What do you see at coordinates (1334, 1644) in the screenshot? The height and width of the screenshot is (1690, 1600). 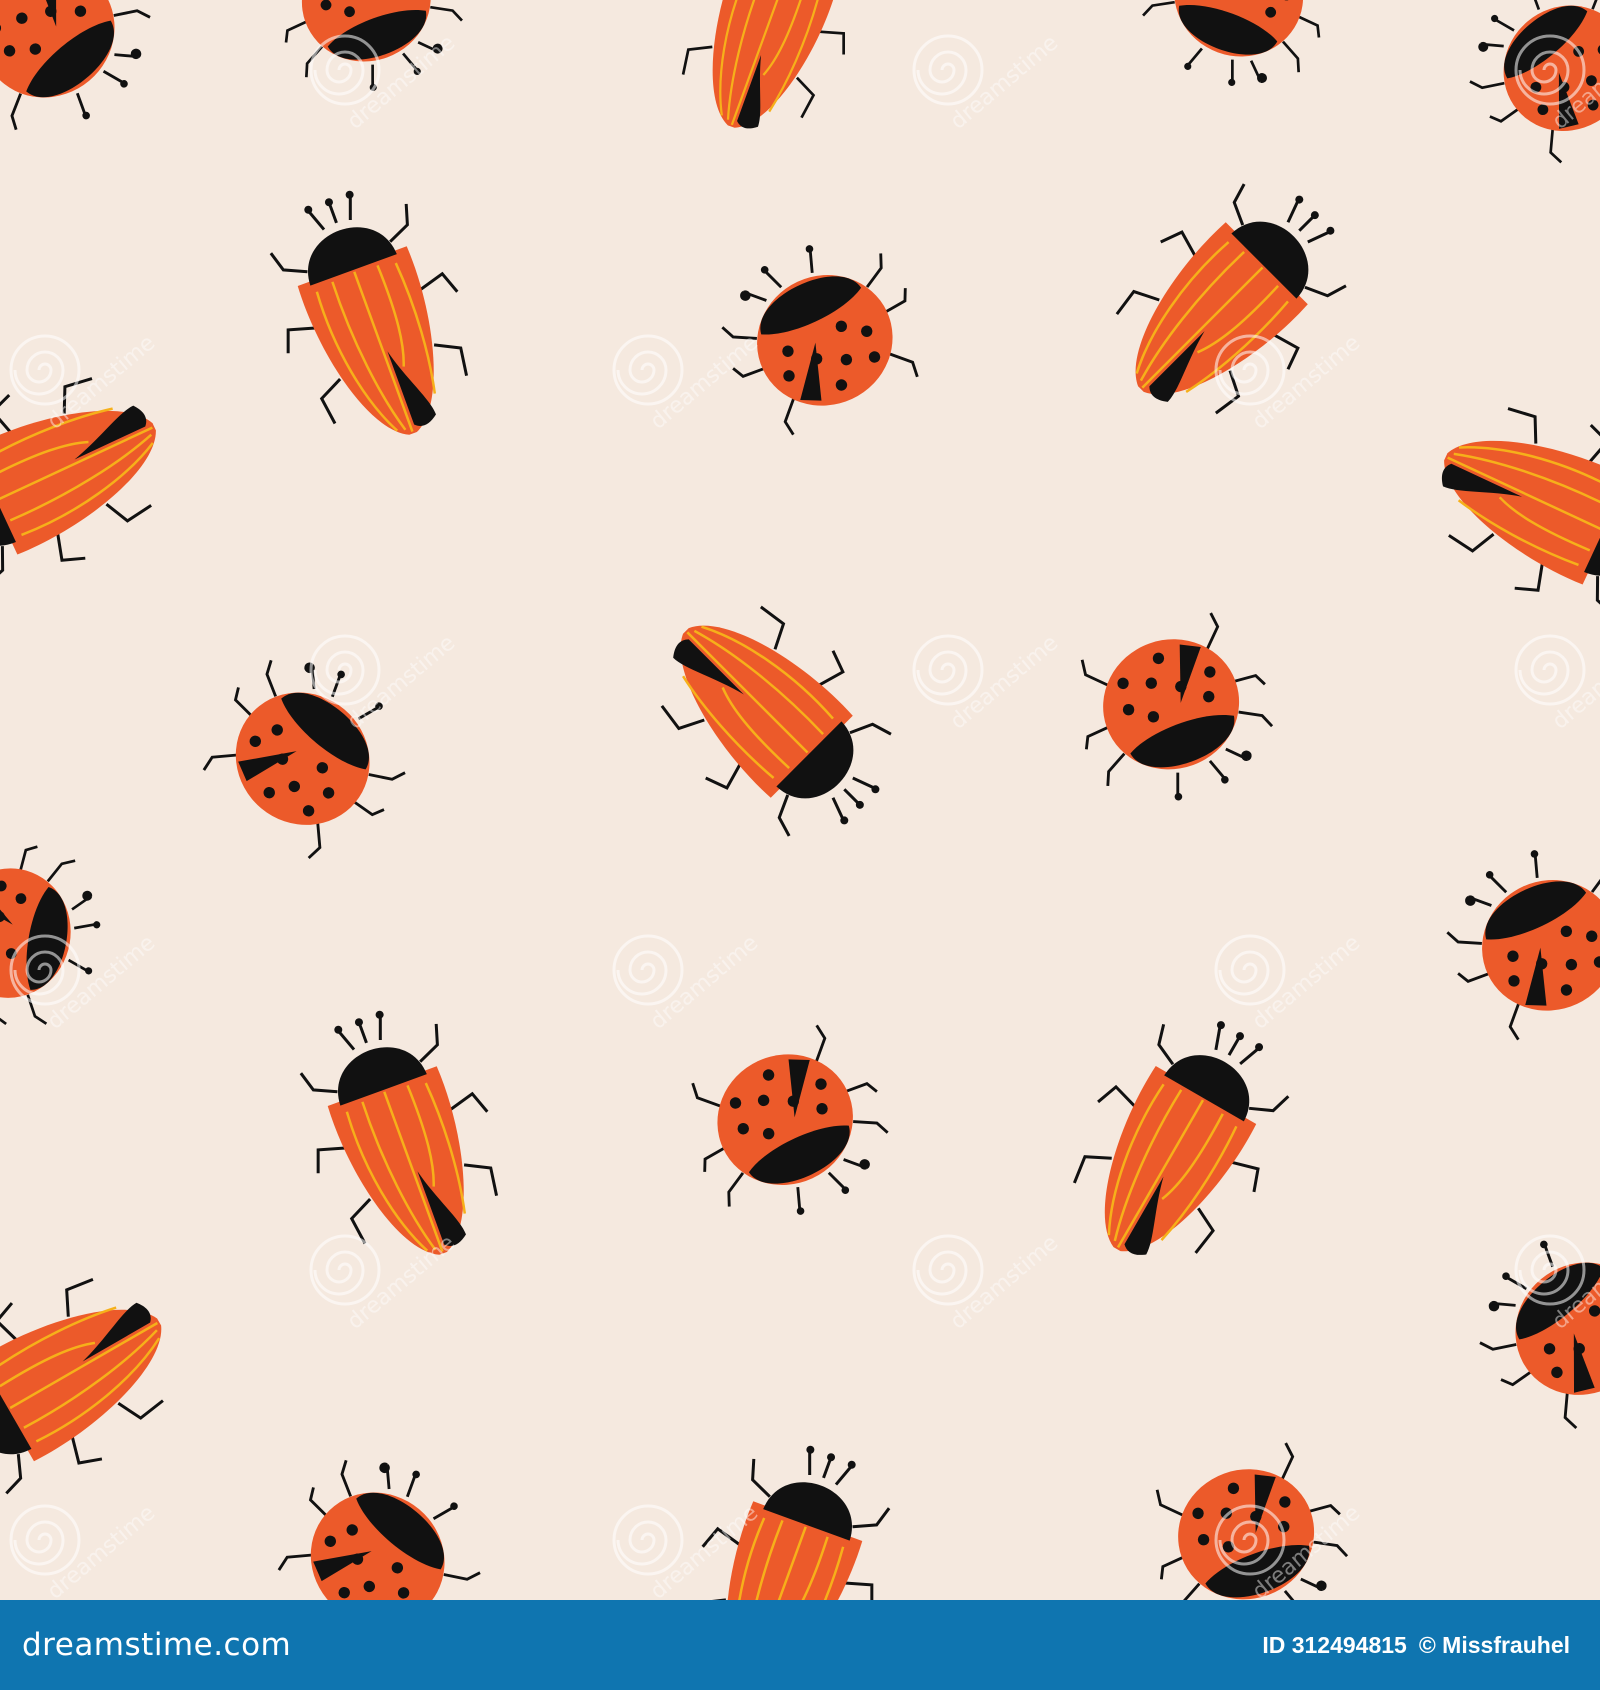 I see `image-id: ID 312494815` at bounding box center [1334, 1644].